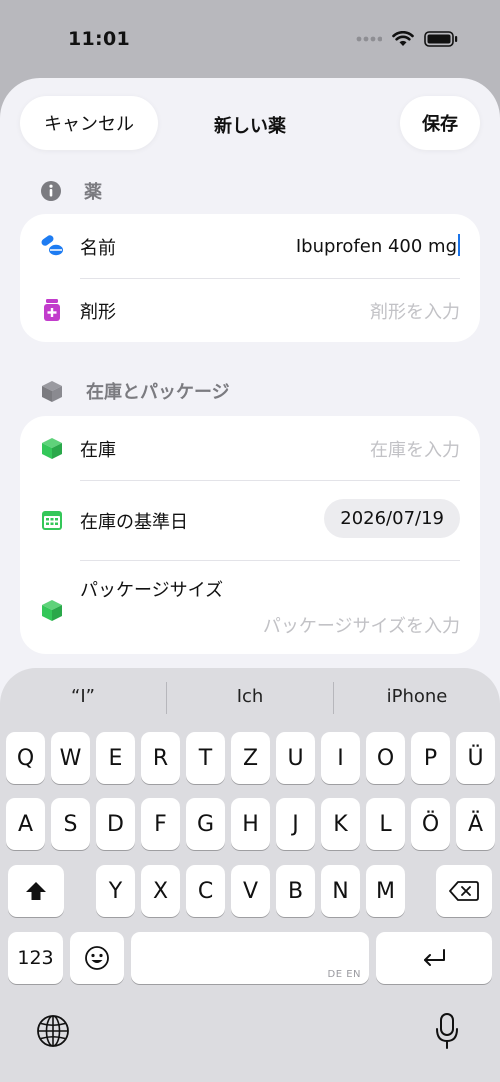 The image size is (500, 1082). Describe the element at coordinates (385, 824) in the screenshot. I see `key-l: L` at that location.